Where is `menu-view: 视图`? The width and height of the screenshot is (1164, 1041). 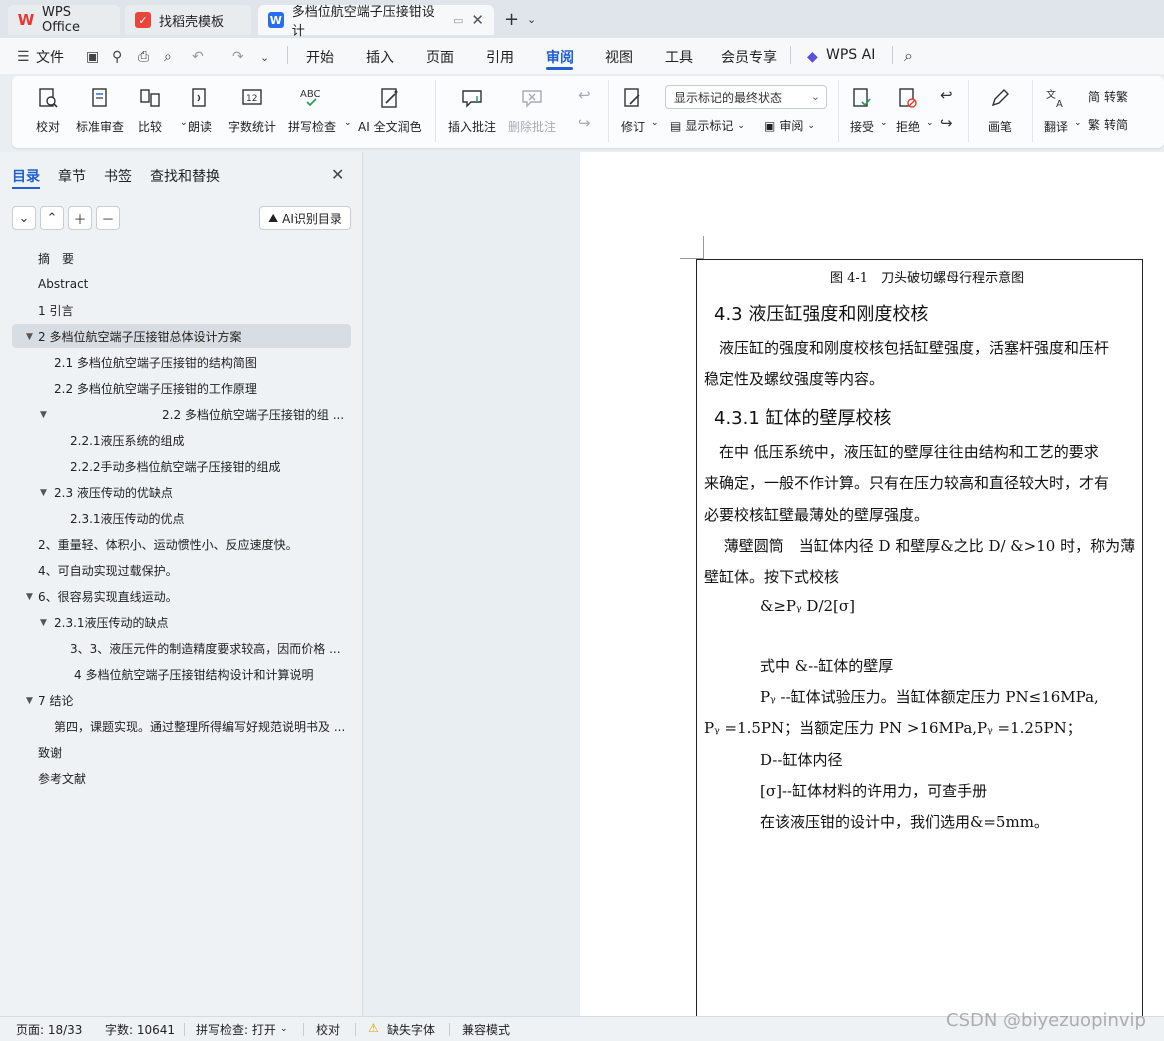
menu-view: 视图 is located at coordinates (619, 57).